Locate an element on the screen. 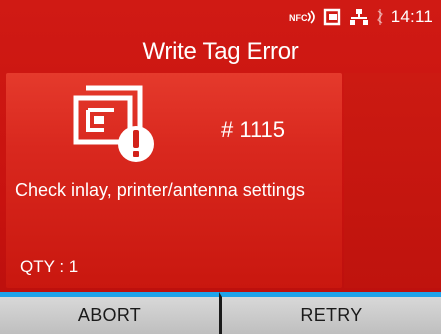 The image size is (441, 334). sd-card-icon is located at coordinates (332, 17).